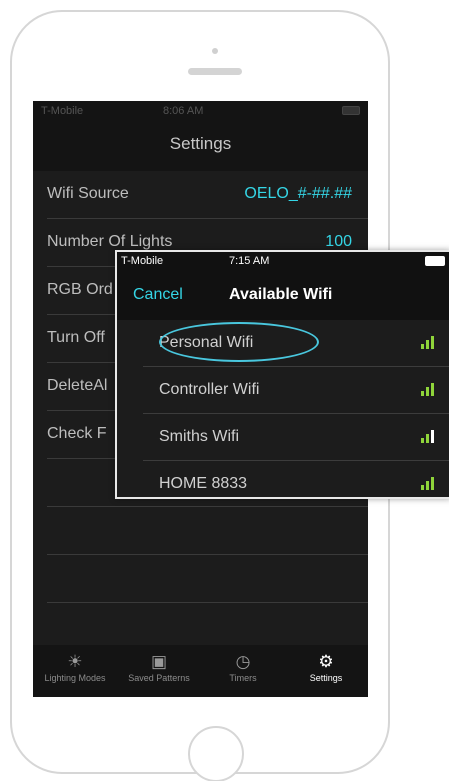 The image size is (449, 781). I want to click on settings-label: DeleteAl, so click(77, 385).